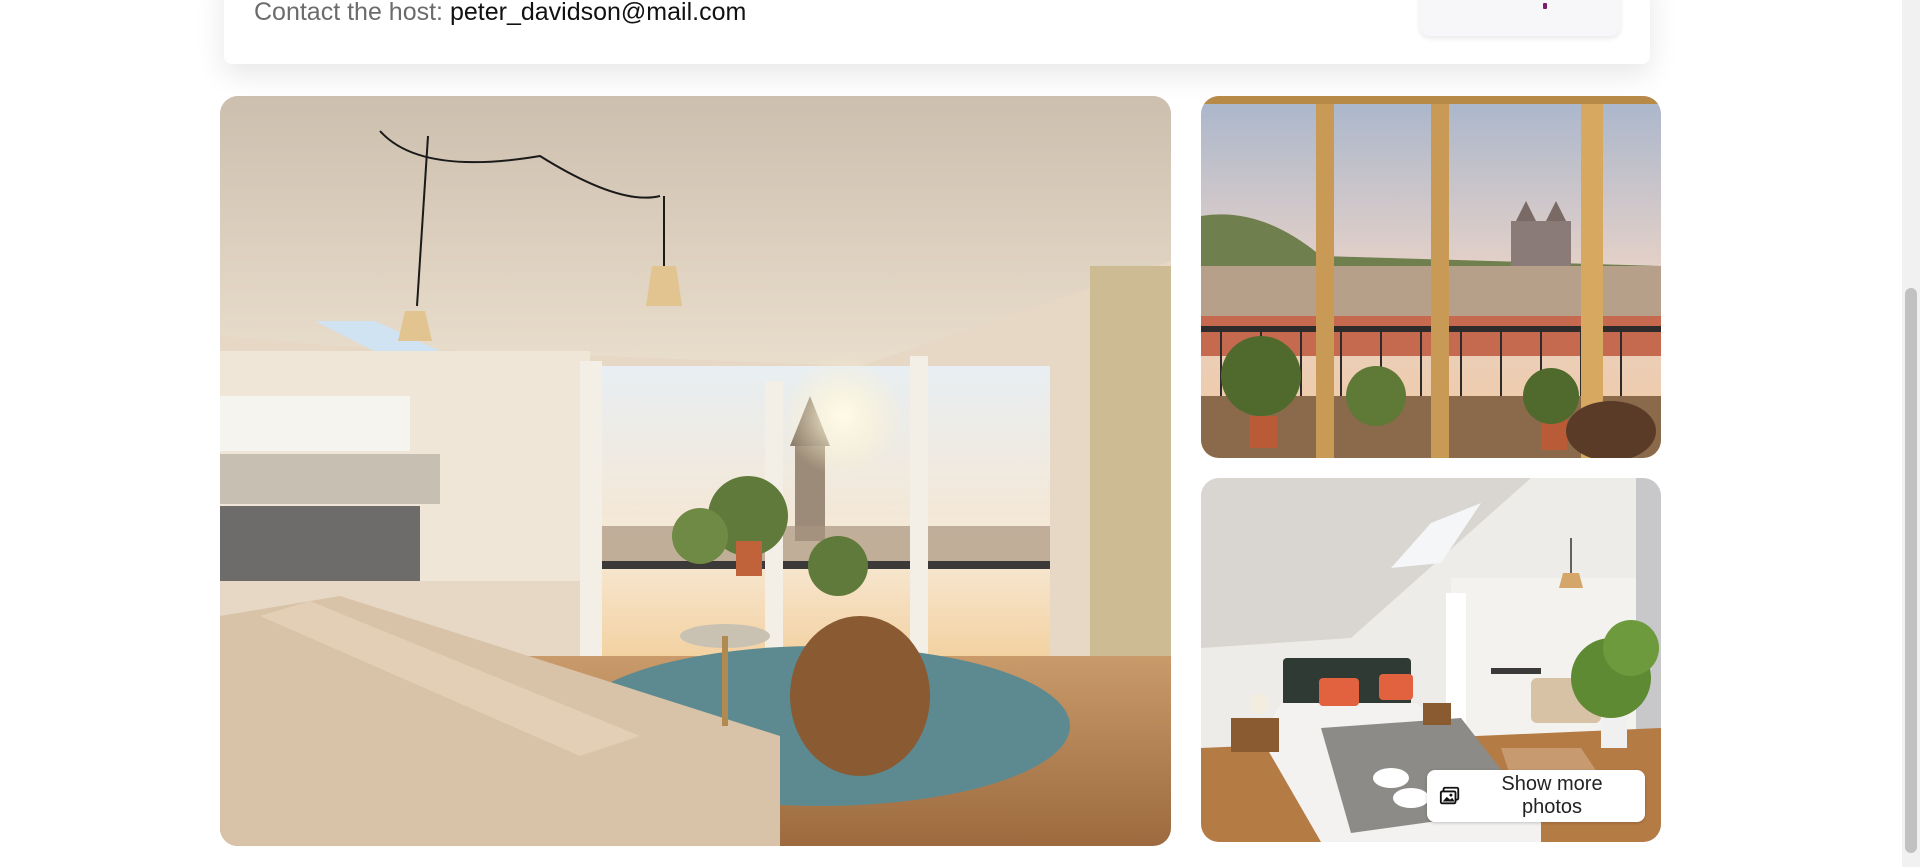 This screenshot has width=1920, height=867. I want to click on photo-bedroom: Show more photos, so click(1431, 660).